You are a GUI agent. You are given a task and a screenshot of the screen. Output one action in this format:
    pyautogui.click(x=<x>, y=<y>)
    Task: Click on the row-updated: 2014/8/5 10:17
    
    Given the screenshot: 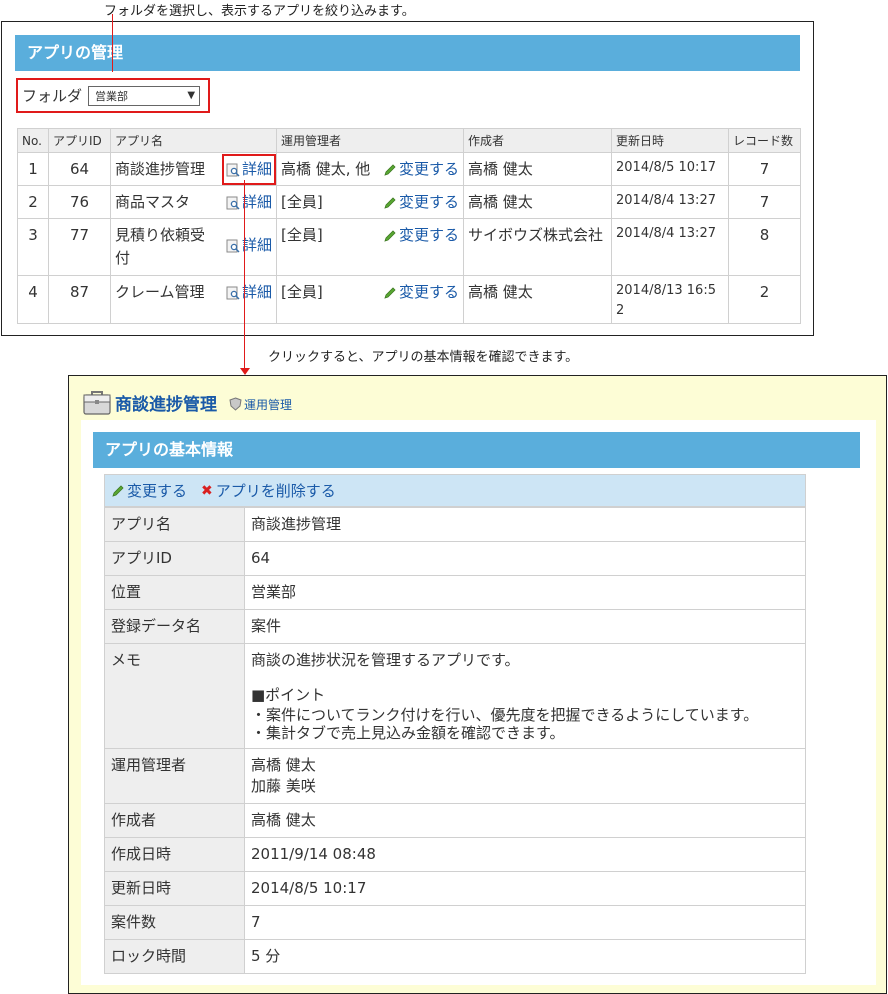 What is the action you would take?
    pyautogui.click(x=670, y=169)
    